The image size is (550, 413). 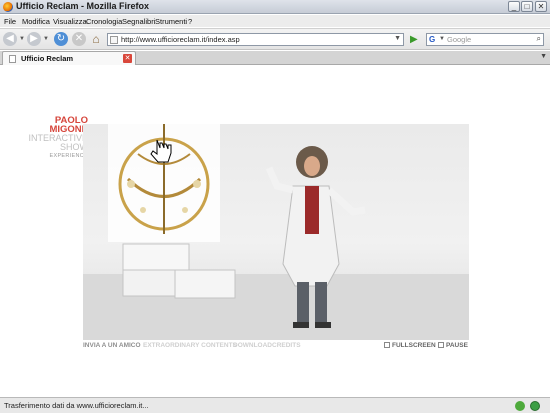 What do you see at coordinates (47, 58) in the screenshot?
I see `tab-label: Ufficio Reclam` at bounding box center [47, 58].